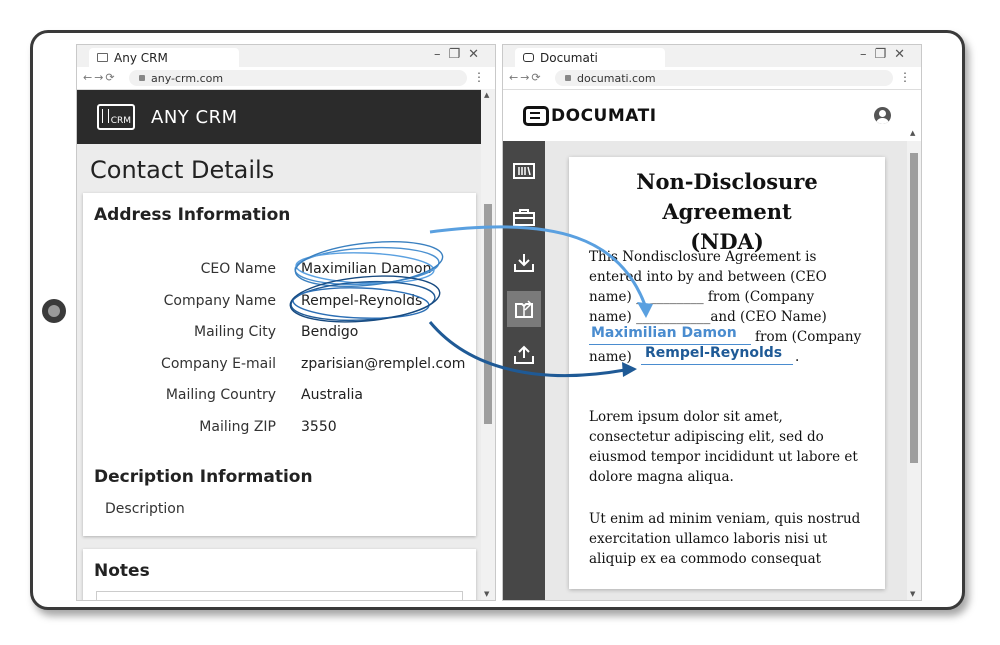 The width and height of the screenshot is (1000, 645). Describe the element at coordinates (616, 78) in the screenshot. I see `doc-url-text: documati.com` at that location.